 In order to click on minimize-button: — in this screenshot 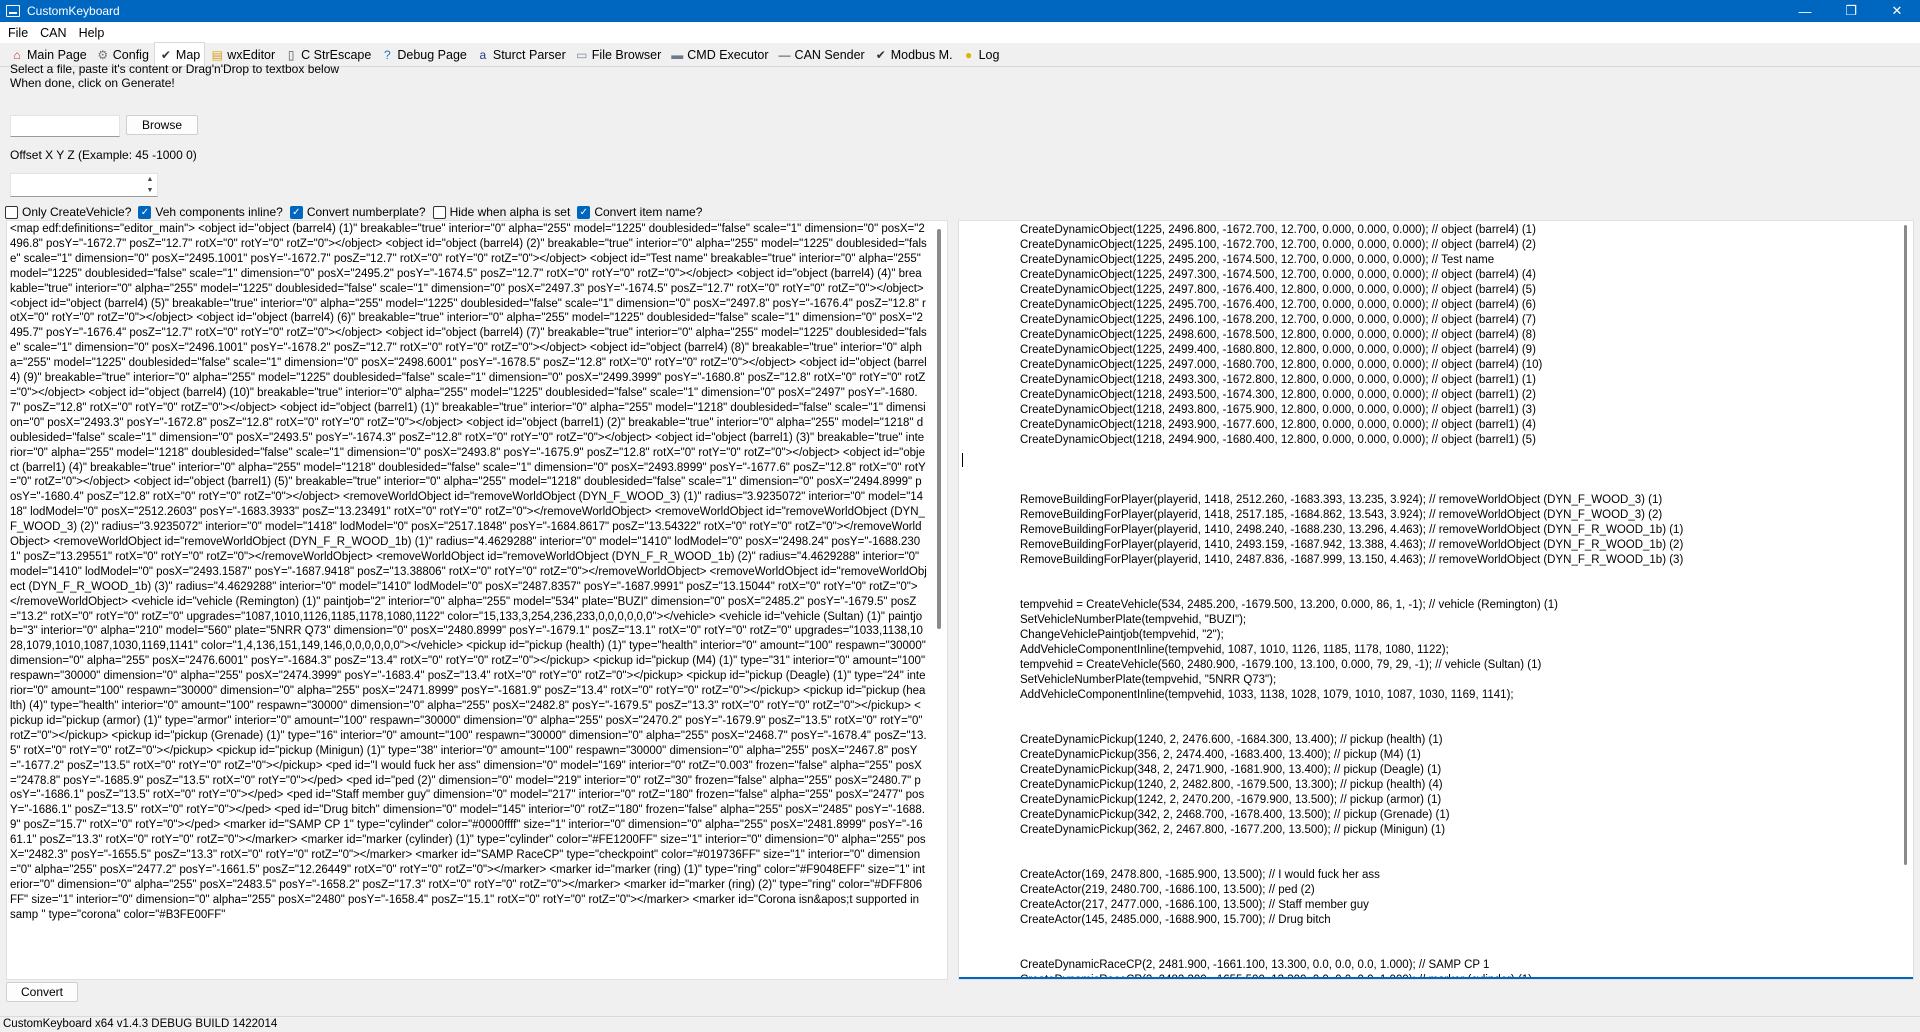, I will do `click(1805, 11)`.